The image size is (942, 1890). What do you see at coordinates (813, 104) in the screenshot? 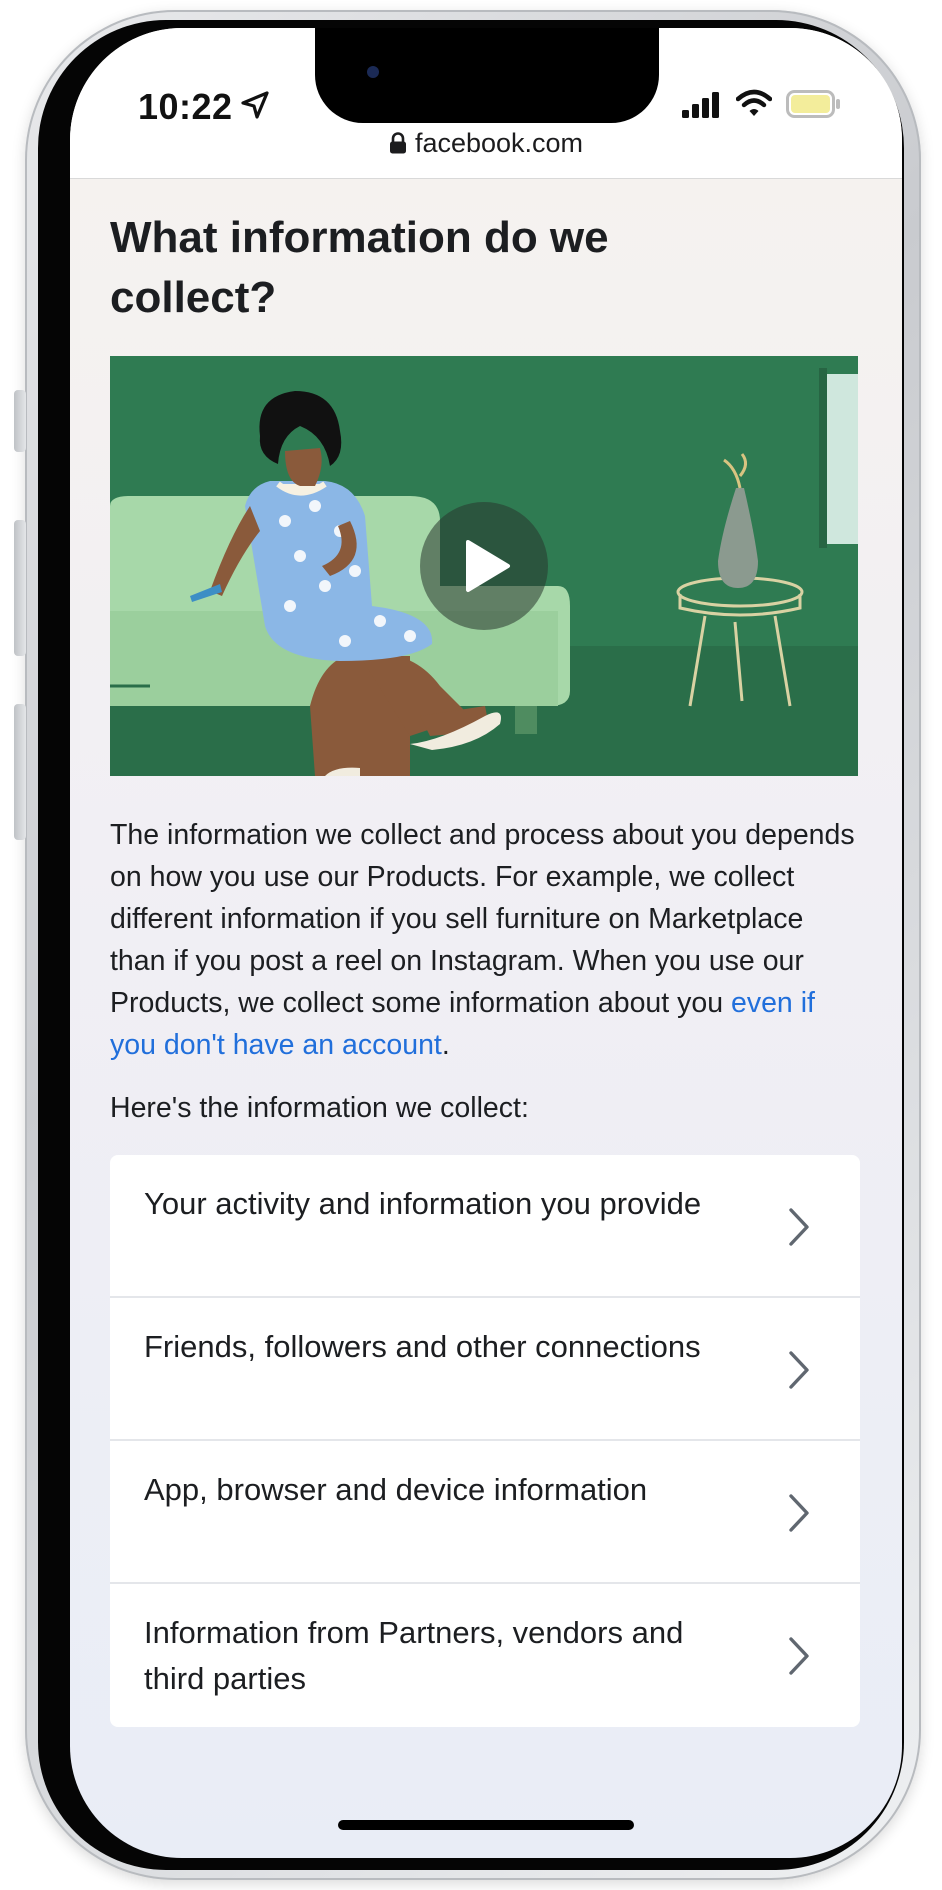
I see `battery-icon` at bounding box center [813, 104].